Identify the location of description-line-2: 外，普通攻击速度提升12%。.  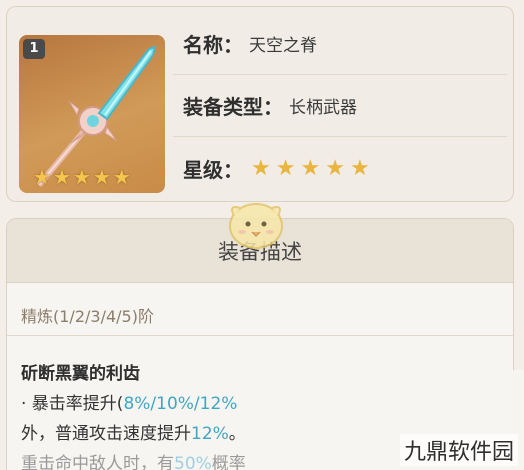
(133, 431).